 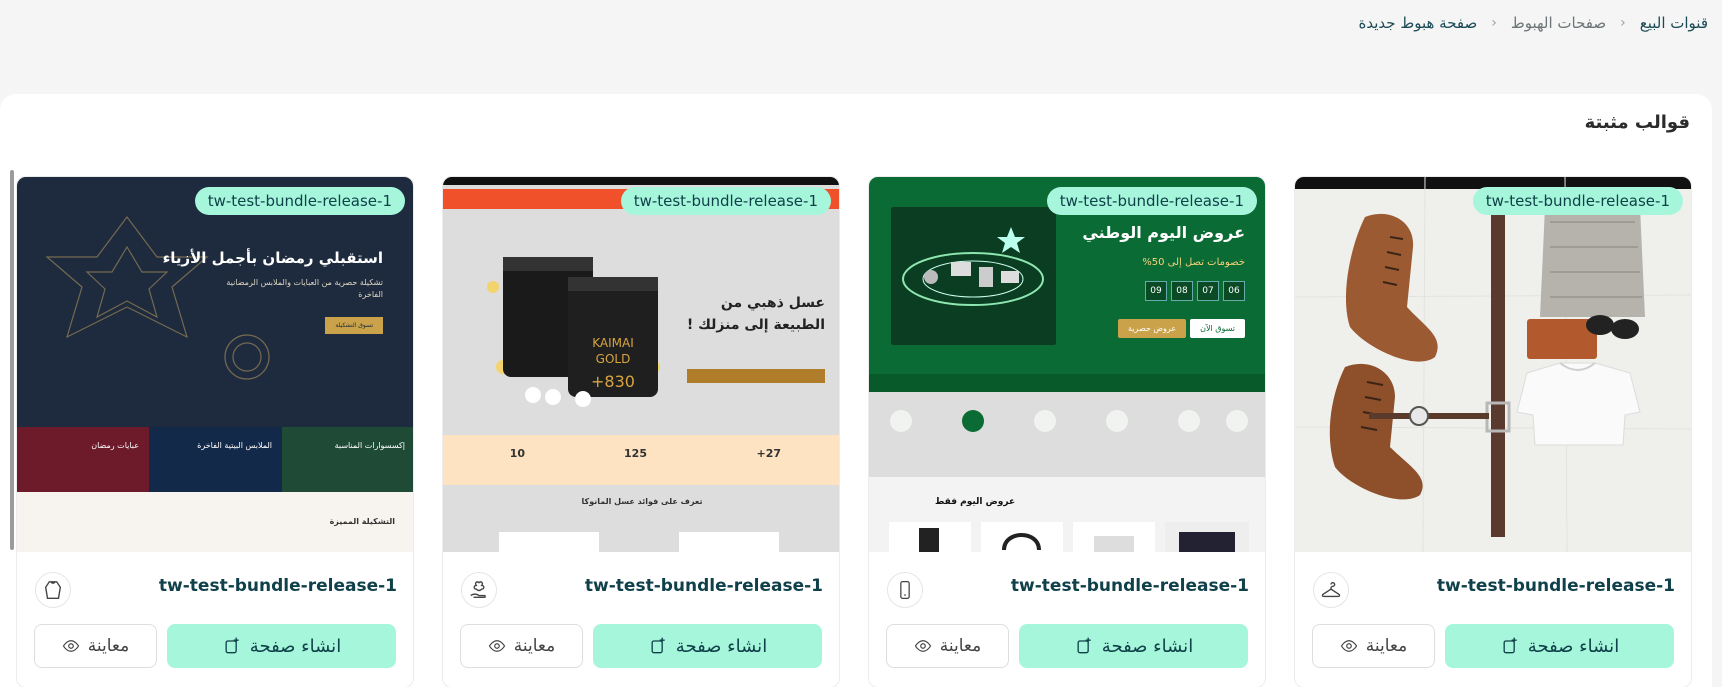 What do you see at coordinates (613, 343) in the screenshot?
I see `svg-text: KAIMAI` at bounding box center [613, 343].